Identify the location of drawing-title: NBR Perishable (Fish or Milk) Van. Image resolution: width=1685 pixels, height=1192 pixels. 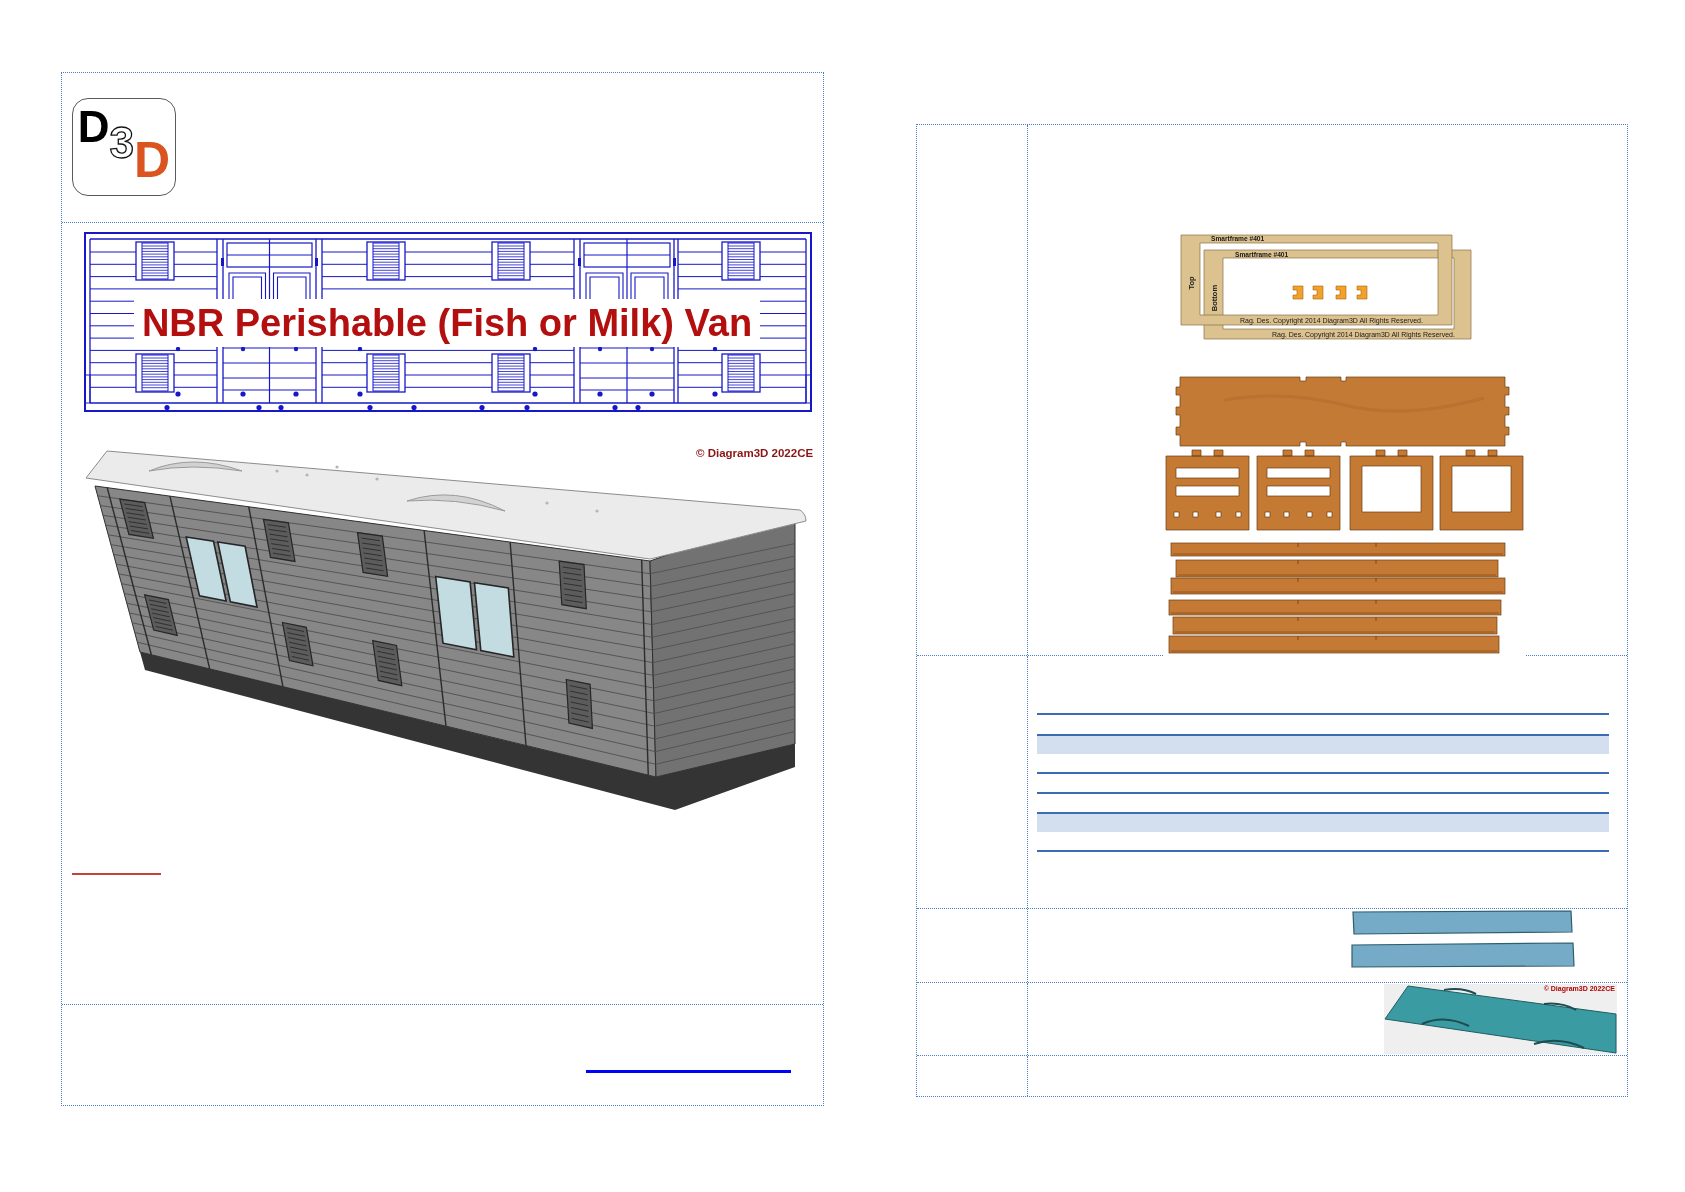
(447, 323).